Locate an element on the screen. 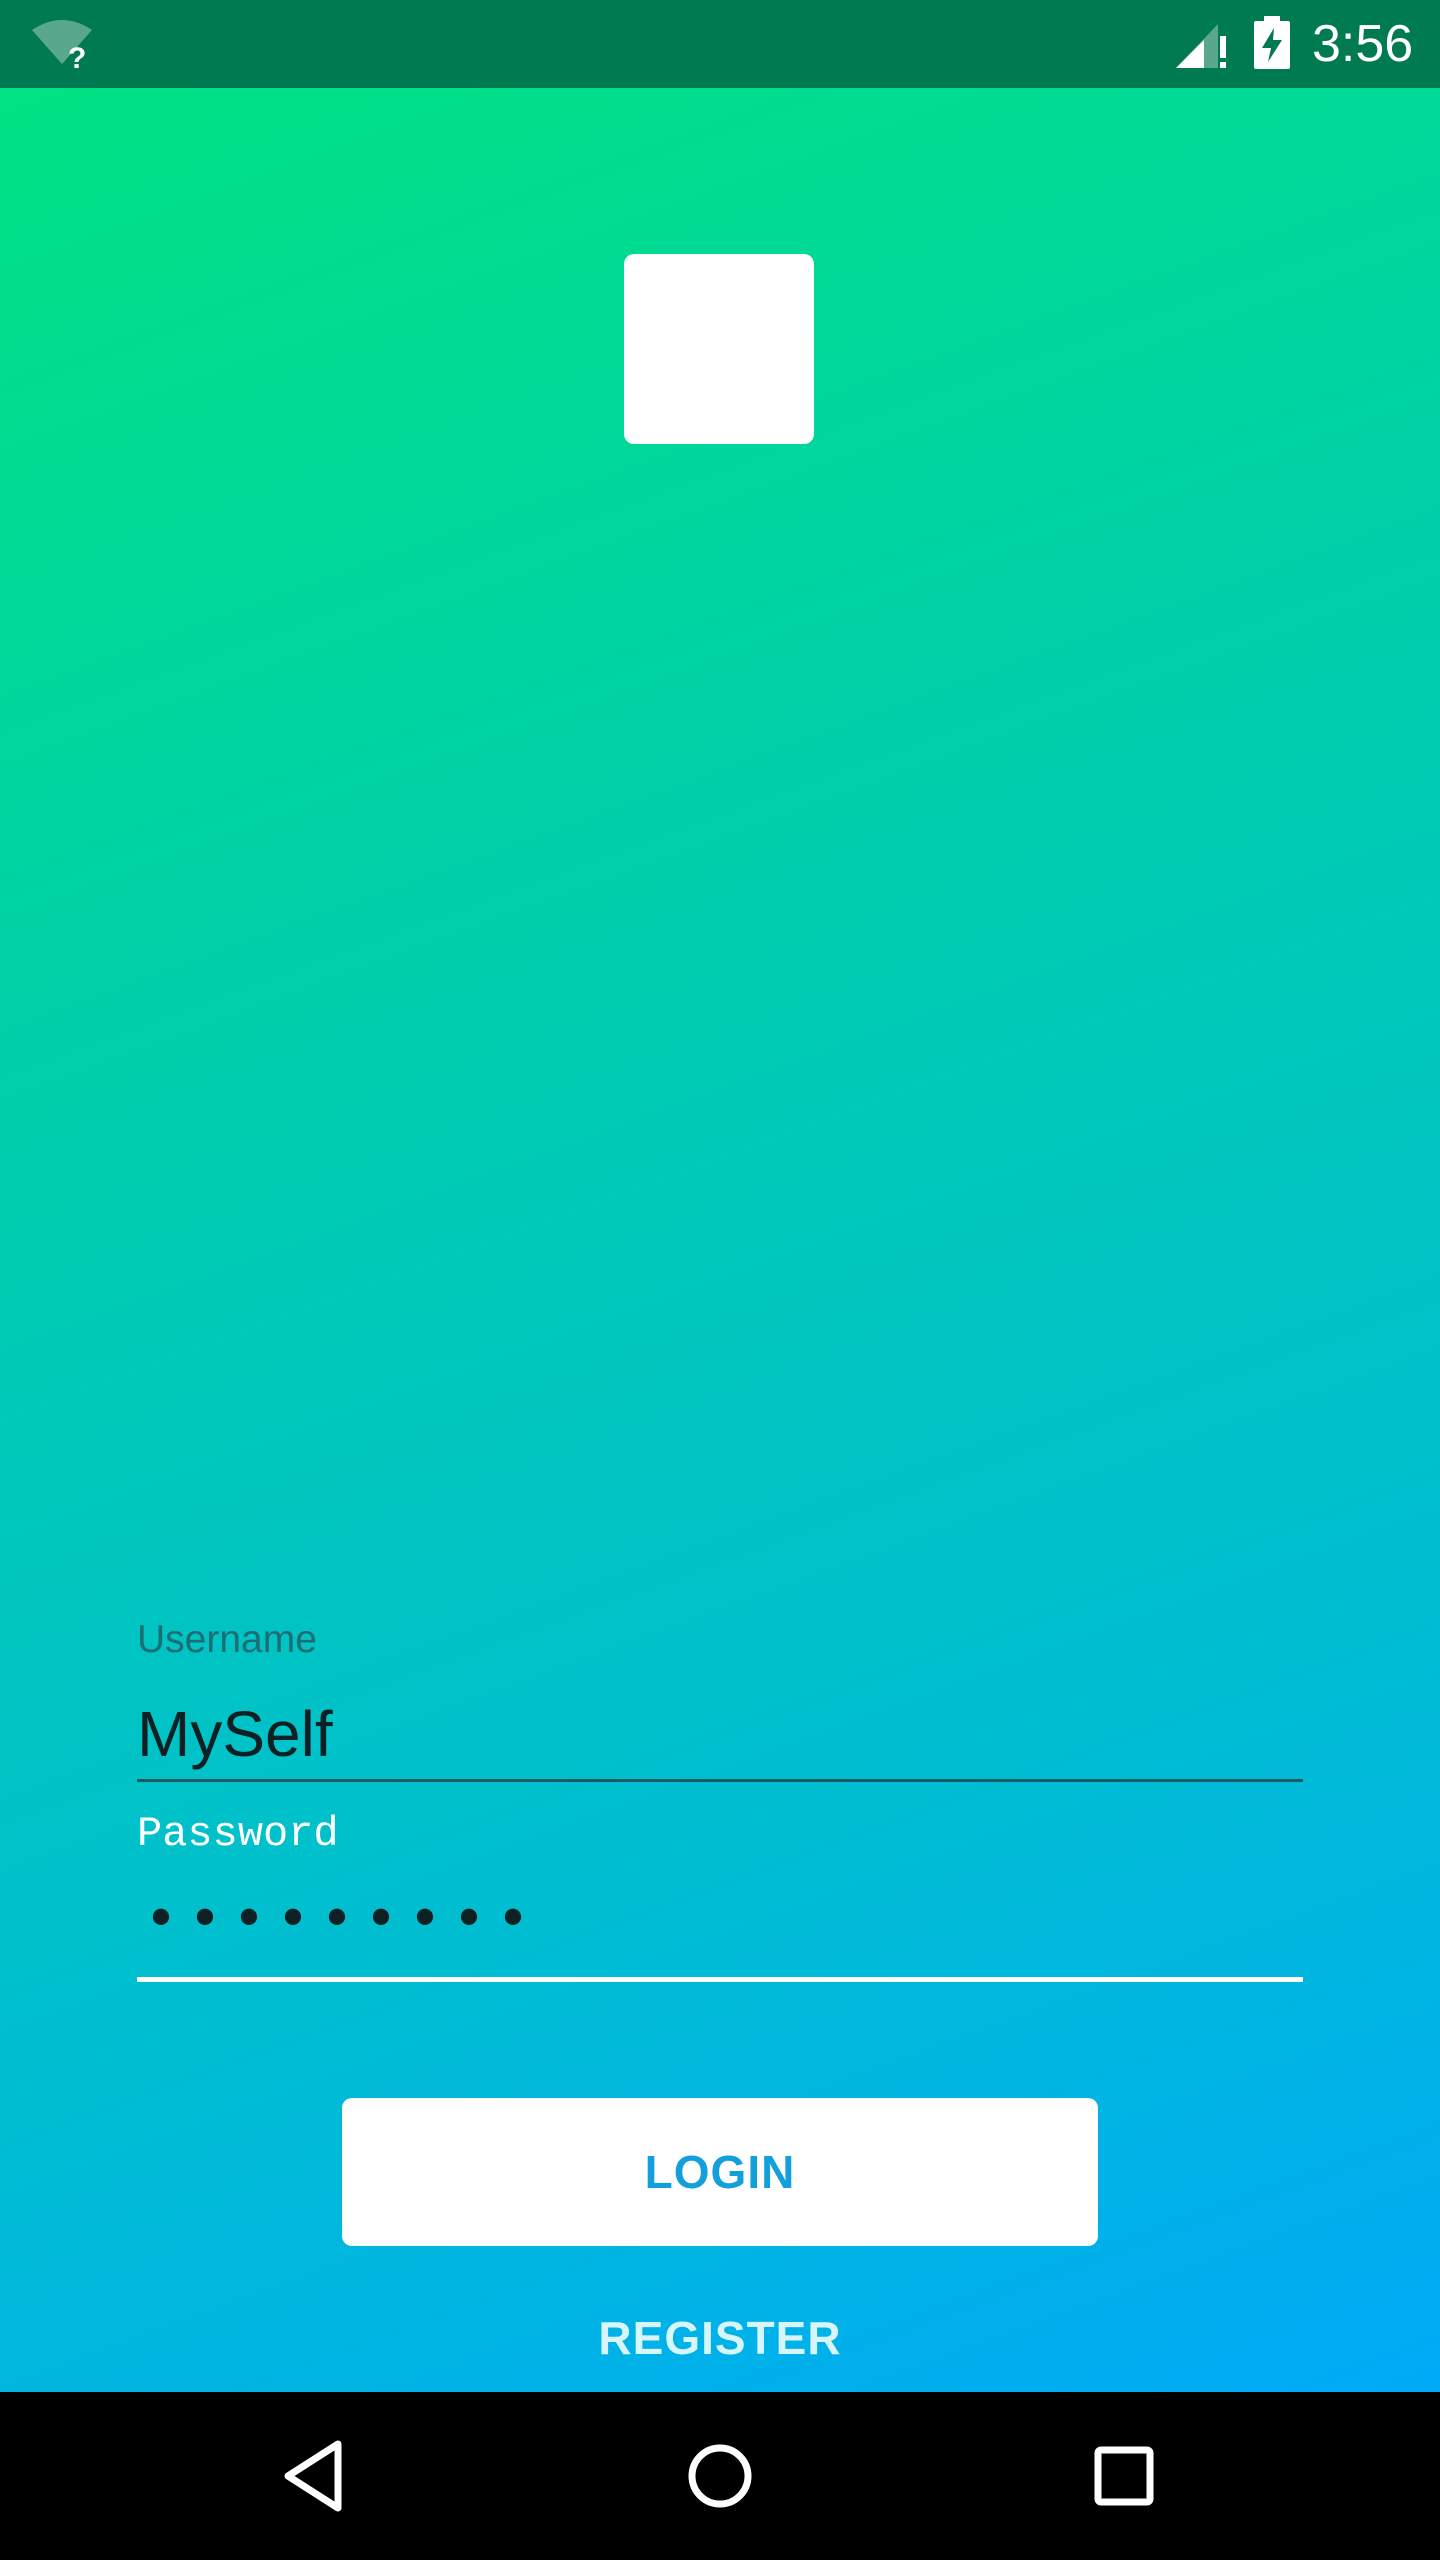 The image size is (1440, 2560). battery-charging-icon is located at coordinates (1272, 42).